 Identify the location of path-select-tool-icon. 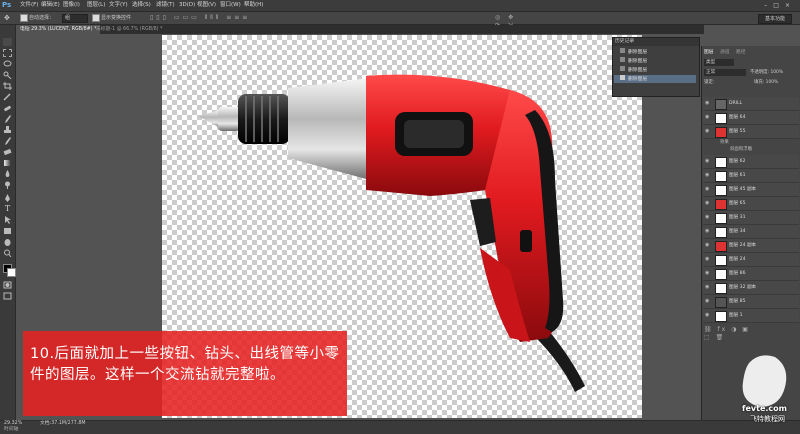
(7, 220).